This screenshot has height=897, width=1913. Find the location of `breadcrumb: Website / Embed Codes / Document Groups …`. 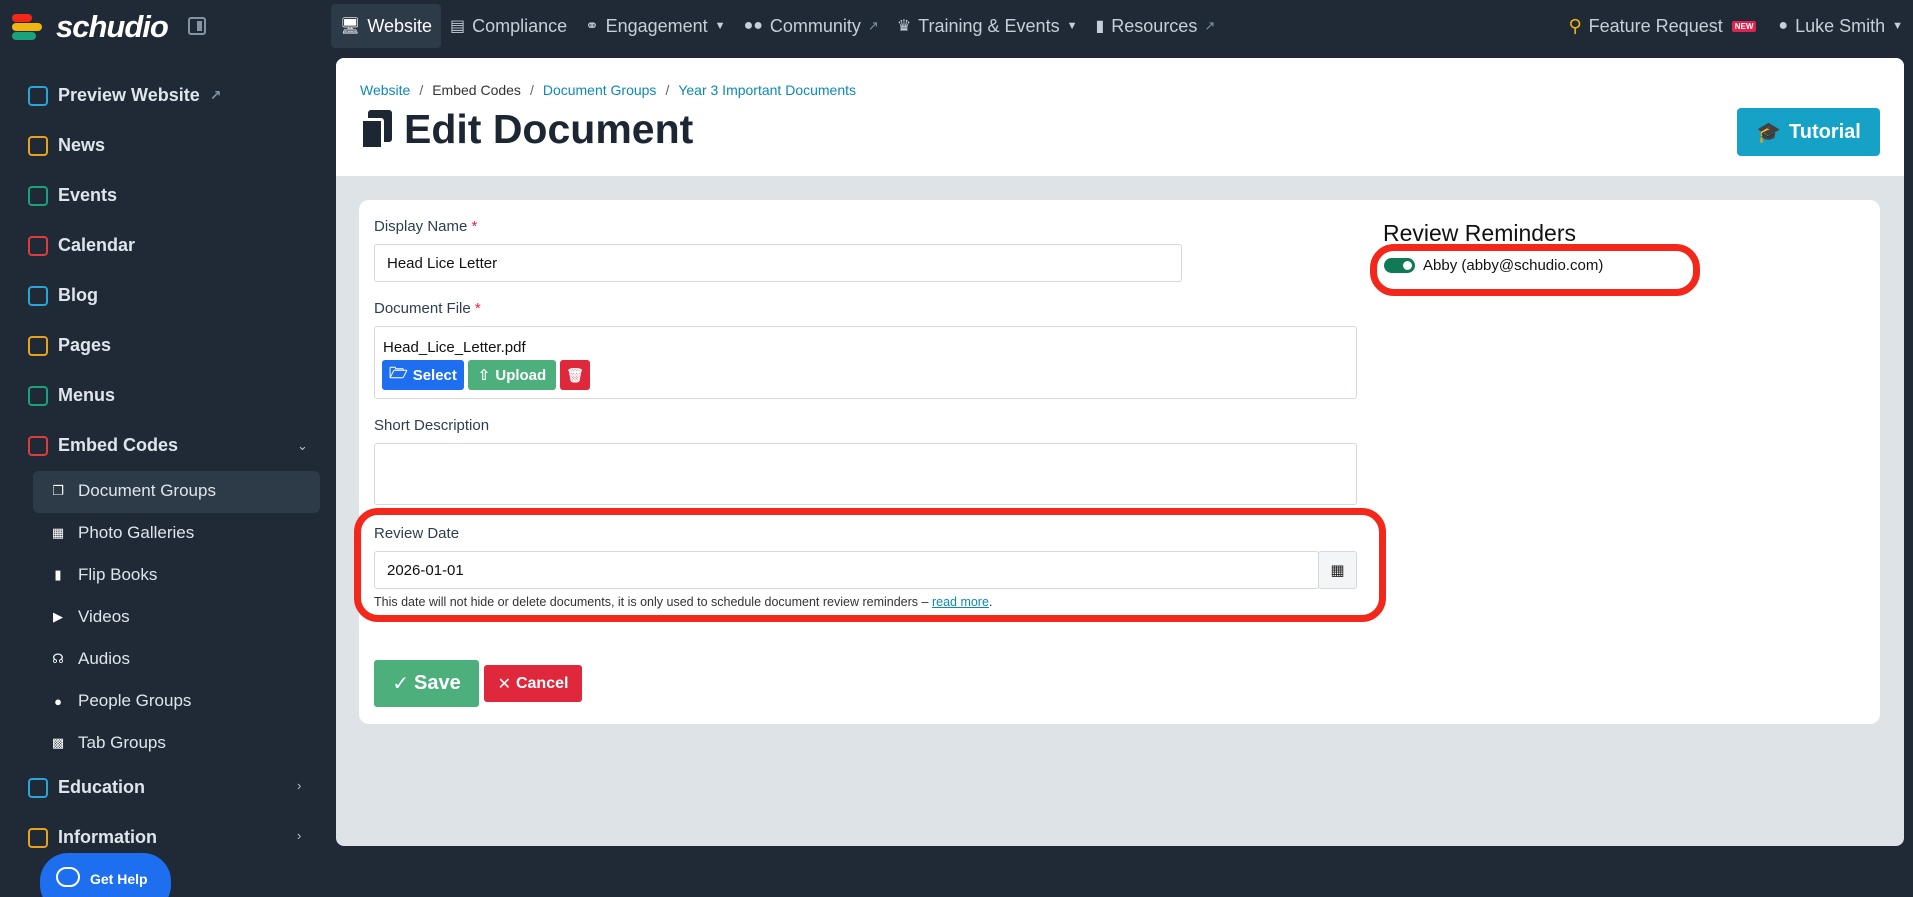

breadcrumb: Website / Embed Codes / Document Groups … is located at coordinates (608, 90).